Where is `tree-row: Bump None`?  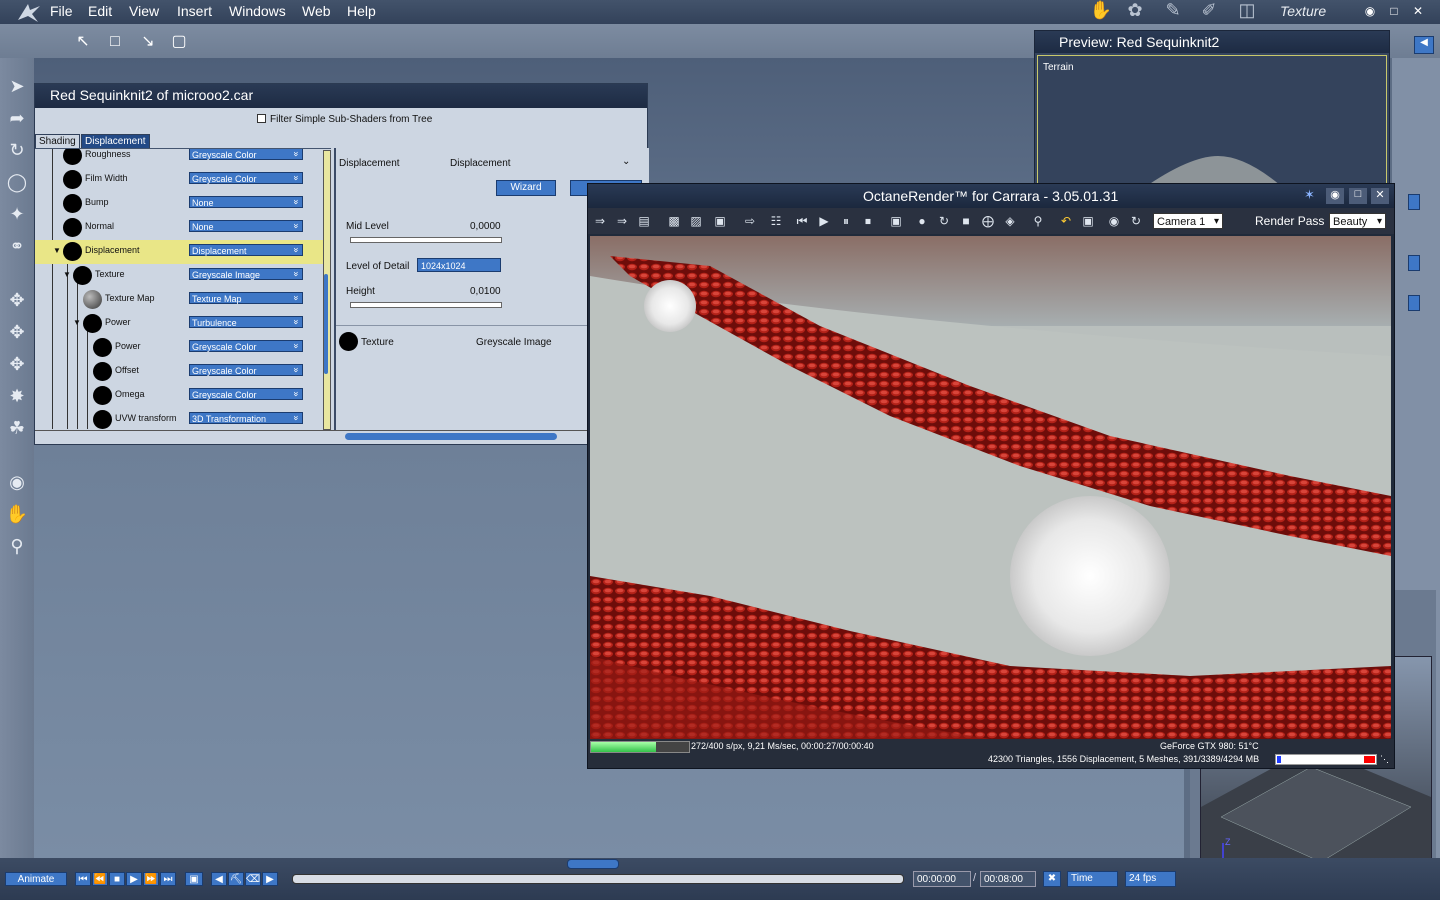
tree-row: Bump None is located at coordinates (183, 204).